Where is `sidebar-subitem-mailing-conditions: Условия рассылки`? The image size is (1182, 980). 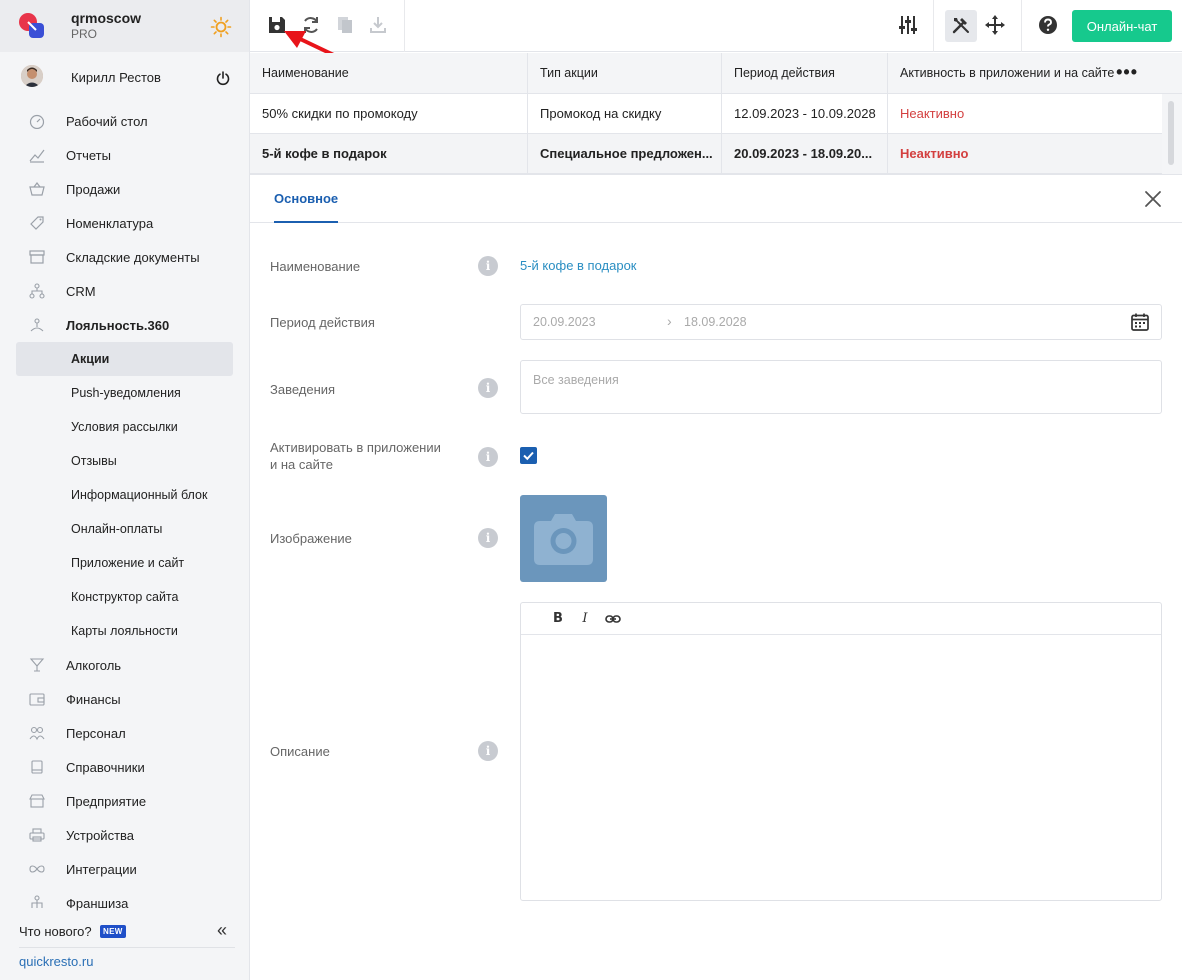 sidebar-subitem-mailing-conditions: Условия рассылки is located at coordinates (124, 427).